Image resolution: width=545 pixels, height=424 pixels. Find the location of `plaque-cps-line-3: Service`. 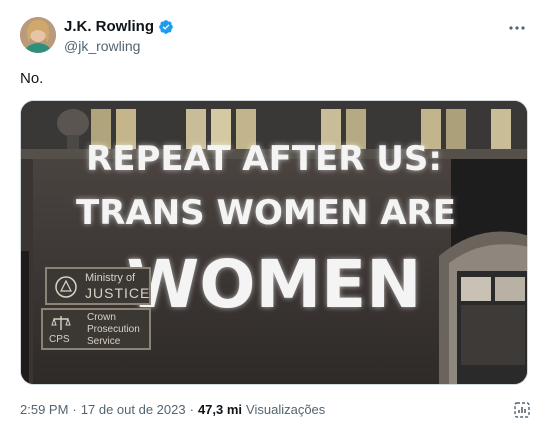

plaque-cps-line-3: Service is located at coordinates (104, 341).